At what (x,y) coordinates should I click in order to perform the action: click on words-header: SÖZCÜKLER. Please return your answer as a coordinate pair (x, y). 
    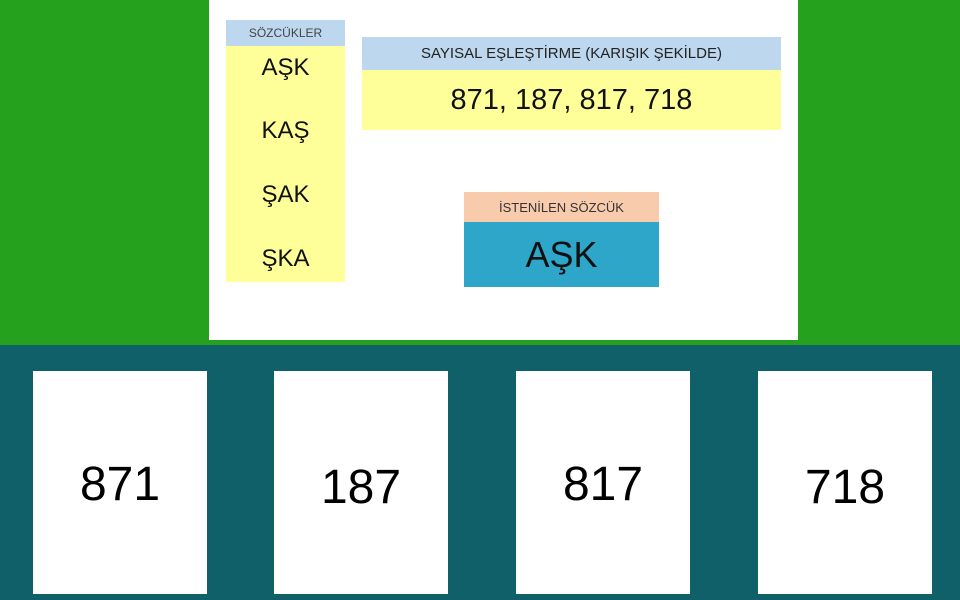
    Looking at the image, I should click on (285, 33).